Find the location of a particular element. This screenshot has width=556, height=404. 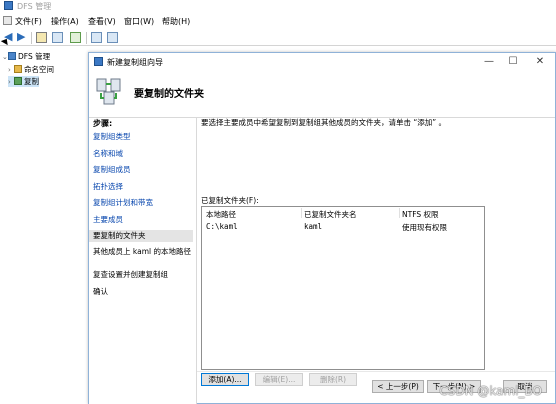

menu-bar: 文件(F) 操作(A) 查看(V) 窗口(W) 帮助(H) is located at coordinates (278, 21).